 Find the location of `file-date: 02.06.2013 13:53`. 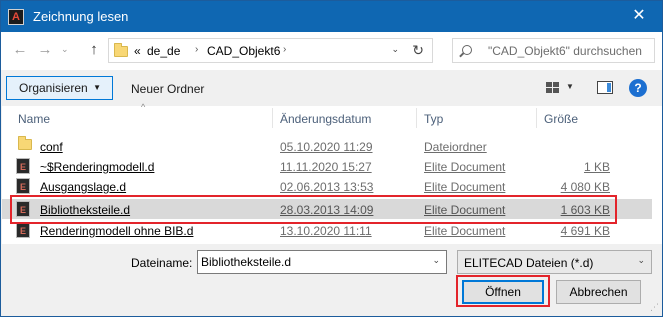

file-date: 02.06.2013 13:53 is located at coordinates (327, 187).